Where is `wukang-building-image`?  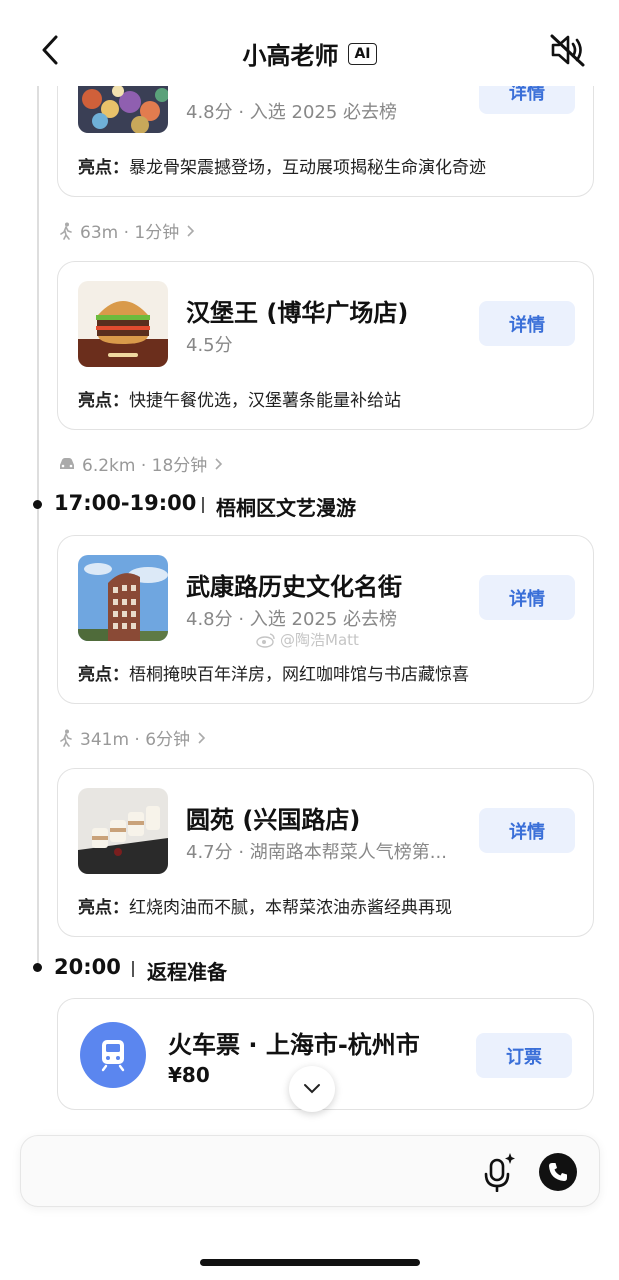 wukang-building-image is located at coordinates (123, 598).